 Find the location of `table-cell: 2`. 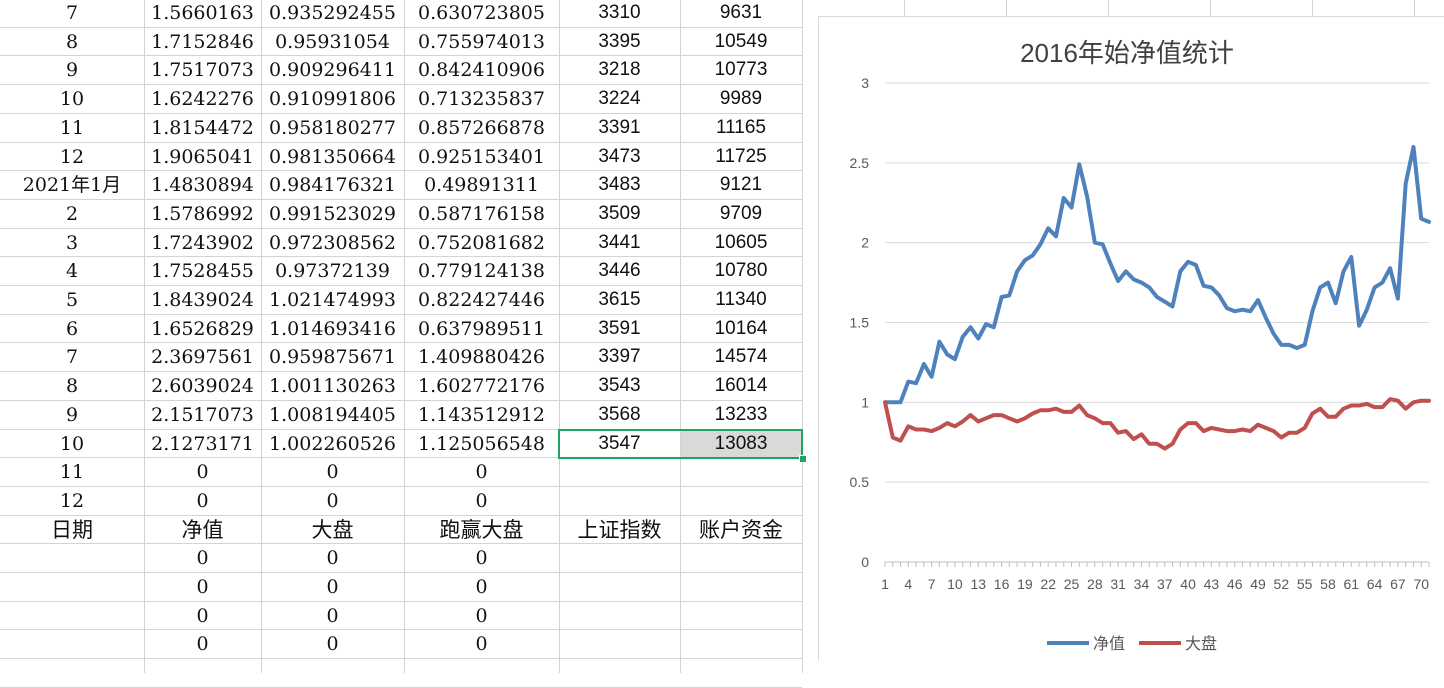

table-cell: 2 is located at coordinates (72, 214).